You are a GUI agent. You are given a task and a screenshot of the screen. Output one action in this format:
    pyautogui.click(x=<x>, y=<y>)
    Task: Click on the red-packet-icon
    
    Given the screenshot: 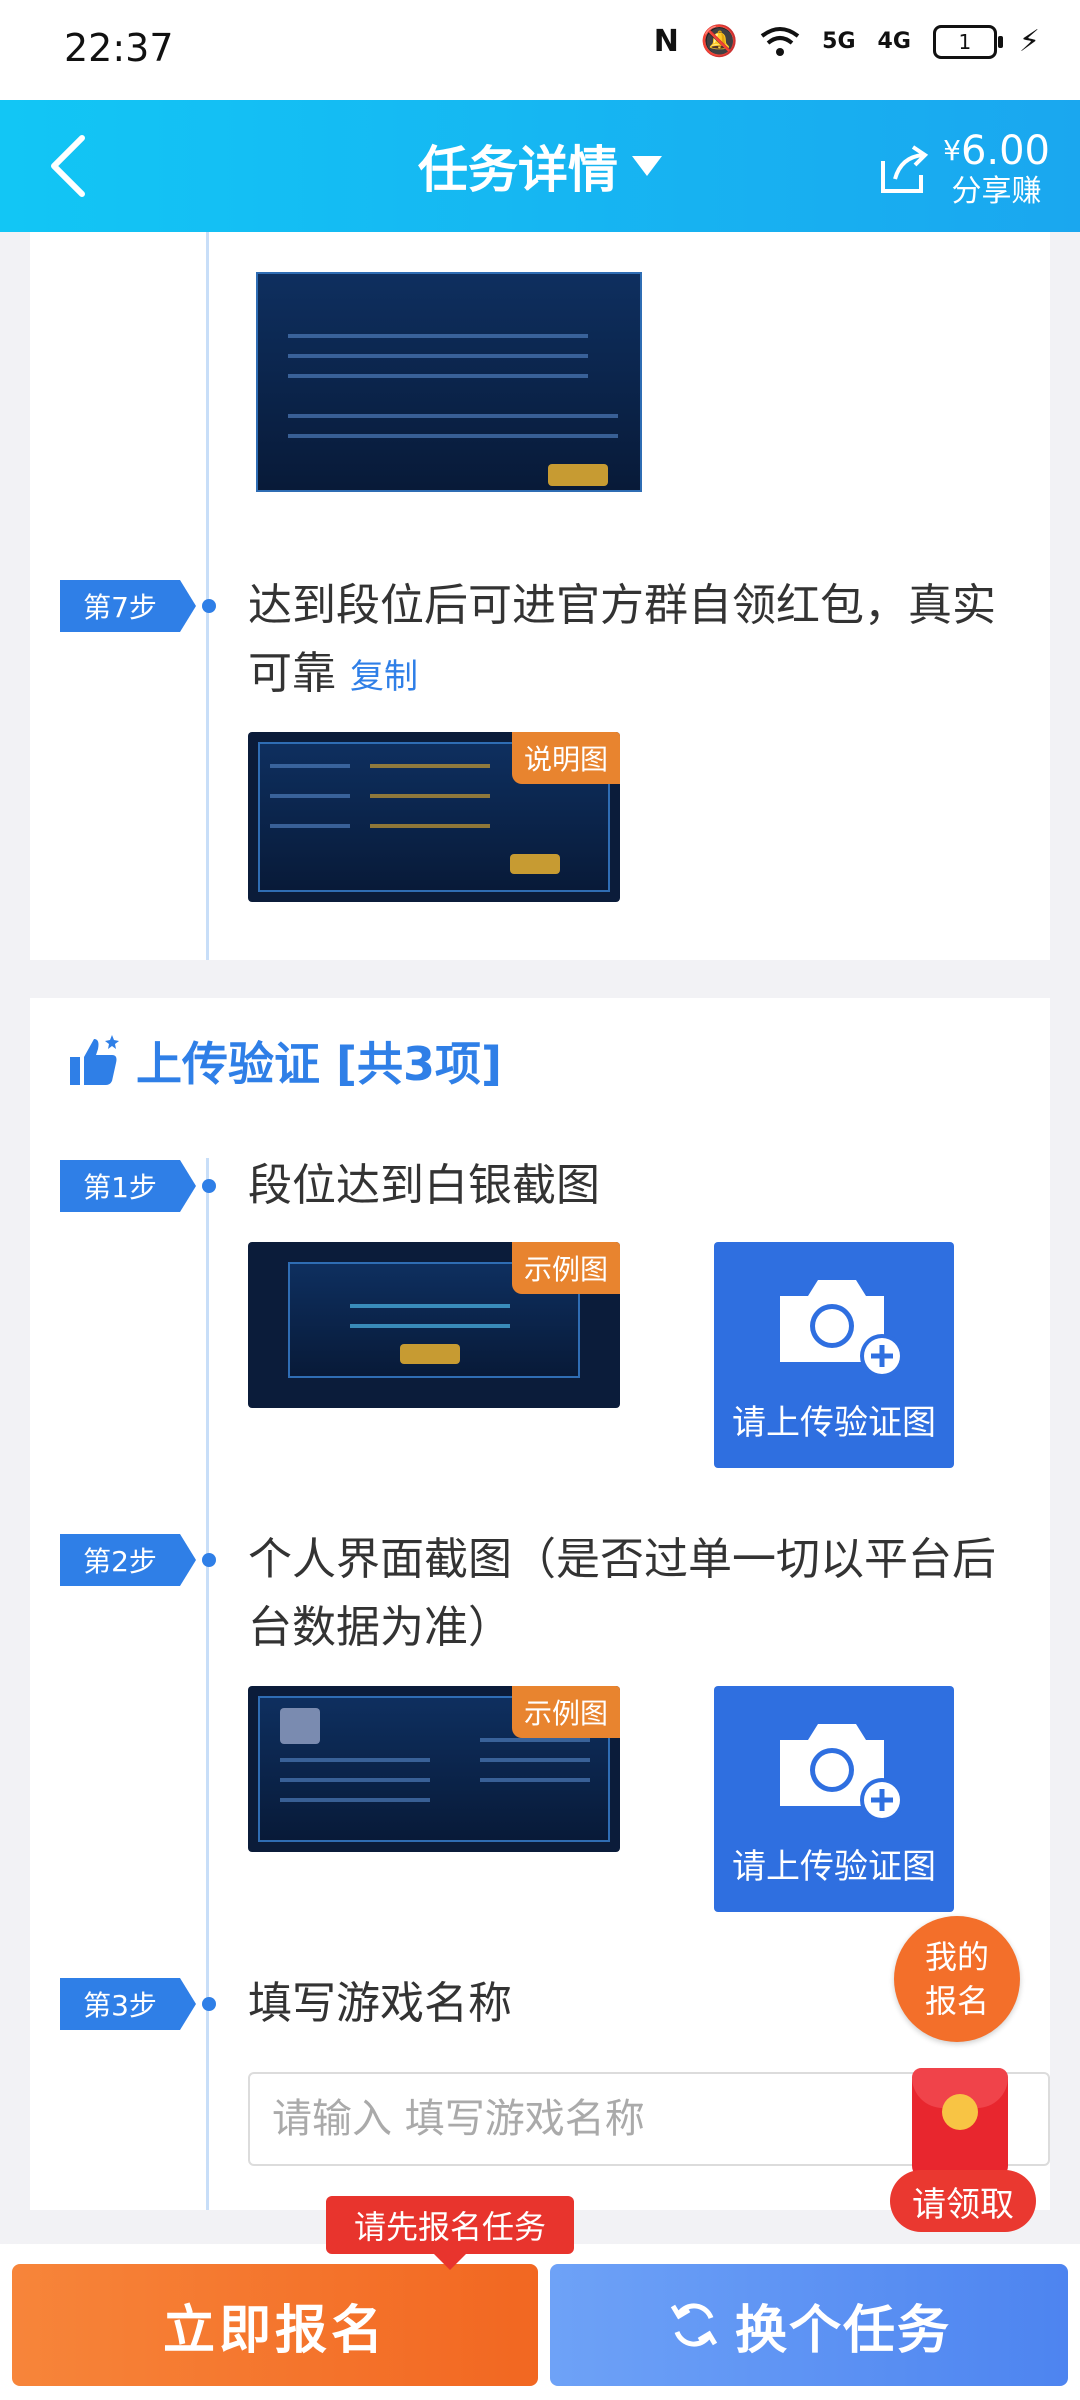 What is the action you would take?
    pyautogui.click(x=960, y=2123)
    